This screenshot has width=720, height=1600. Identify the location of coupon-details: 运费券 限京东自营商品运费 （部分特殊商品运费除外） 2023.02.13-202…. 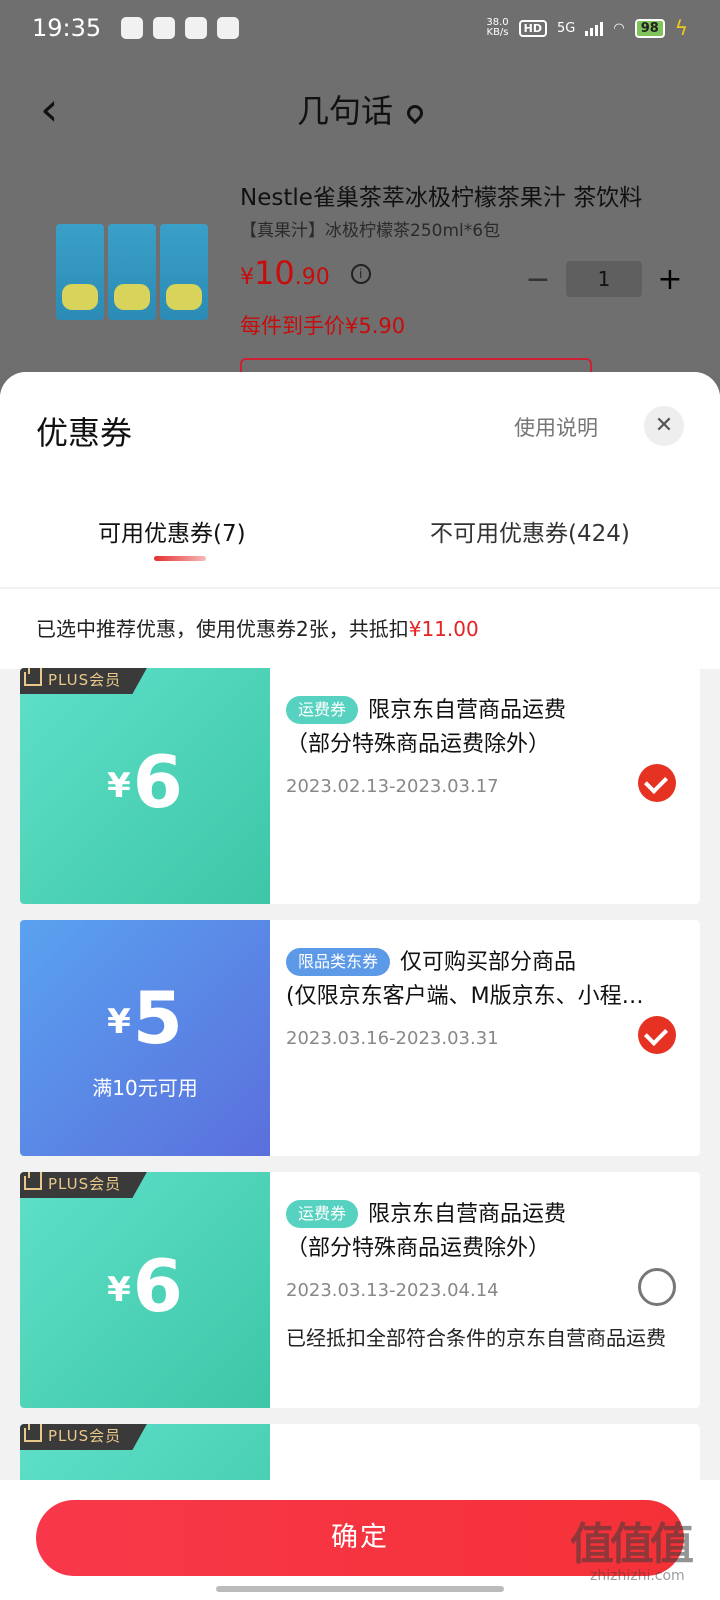
(493, 786).